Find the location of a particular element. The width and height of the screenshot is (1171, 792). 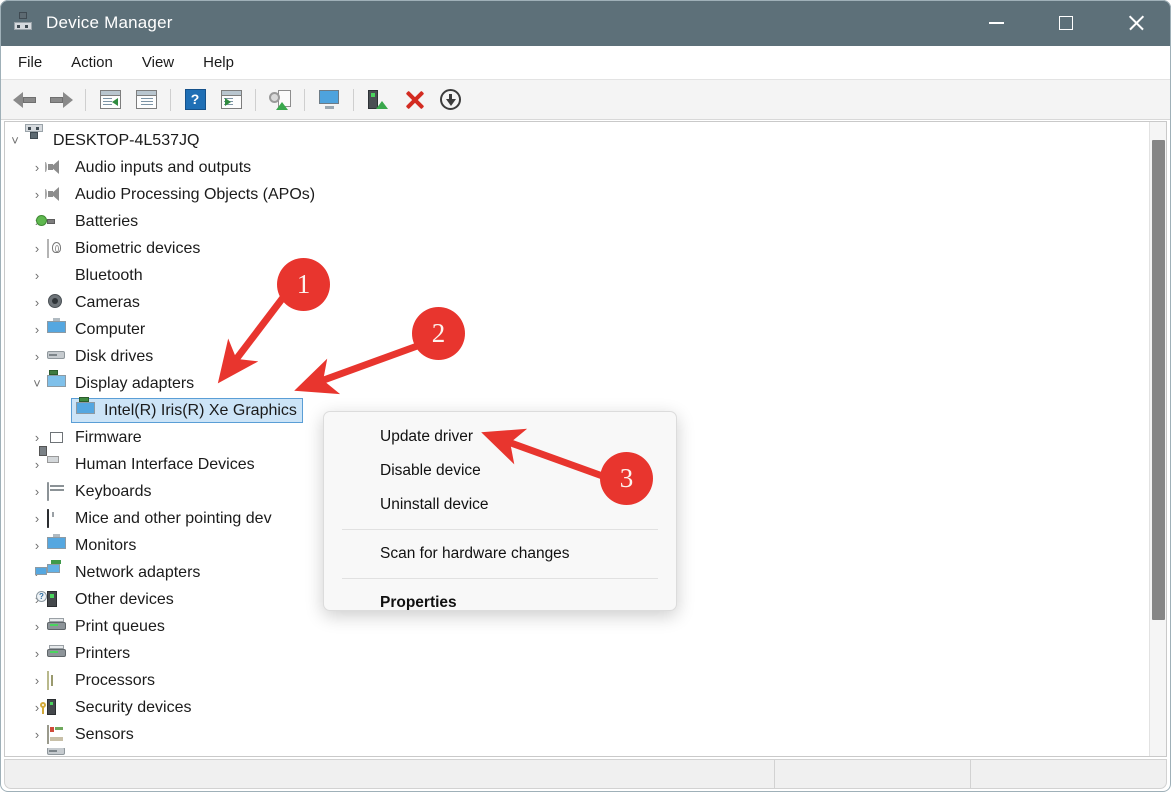

uninstall-device-button is located at coordinates (414, 100).